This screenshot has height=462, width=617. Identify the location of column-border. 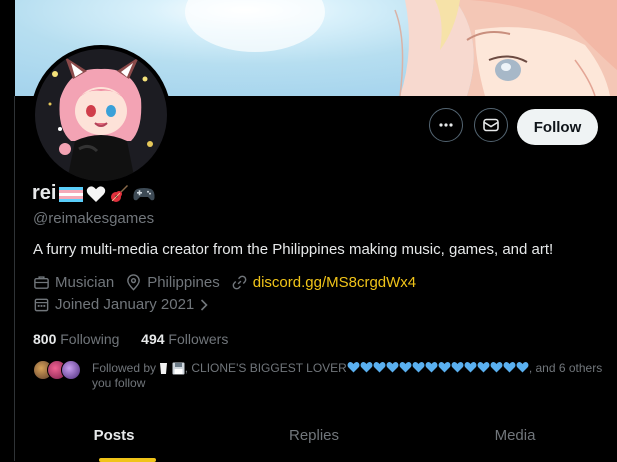
(14, 278).